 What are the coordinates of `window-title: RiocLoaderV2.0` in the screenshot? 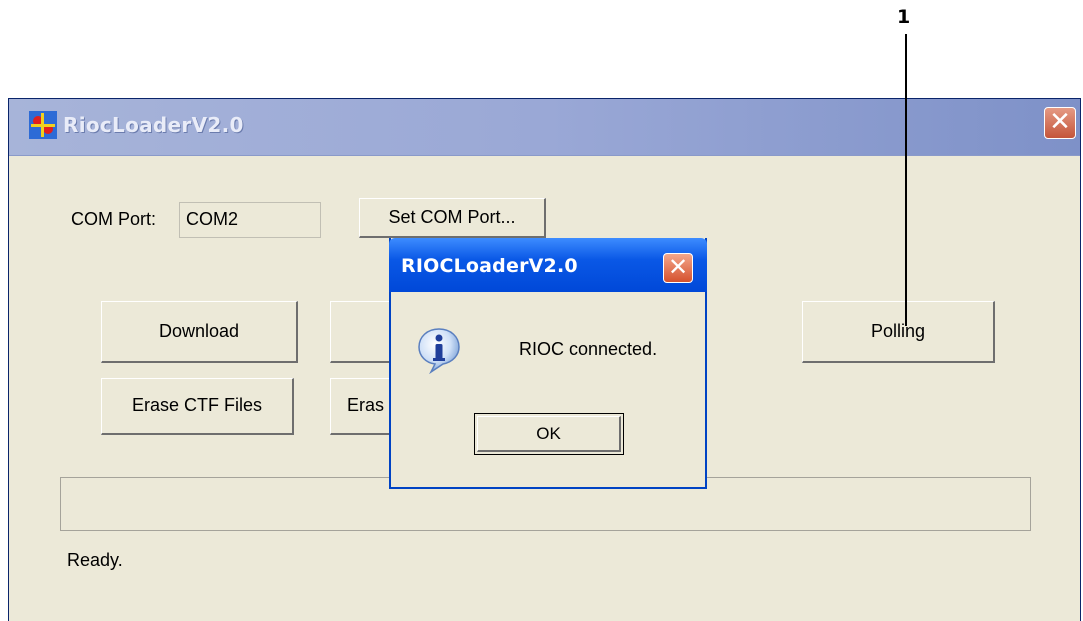 It's located at (153, 125).